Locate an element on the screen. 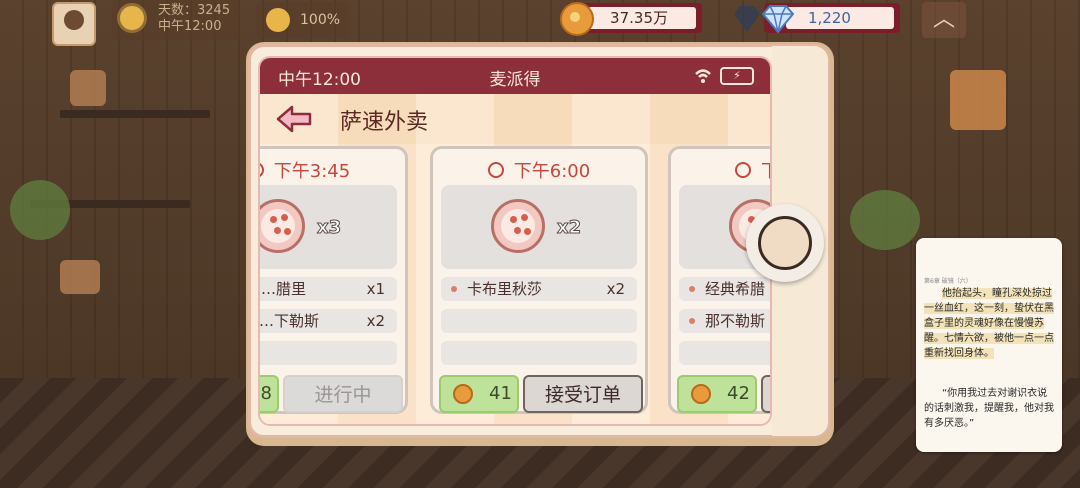 This screenshot has width=1080, height=488. order-card: 下午 经典希腊 那不勒斯 42 is located at coordinates (719, 280).